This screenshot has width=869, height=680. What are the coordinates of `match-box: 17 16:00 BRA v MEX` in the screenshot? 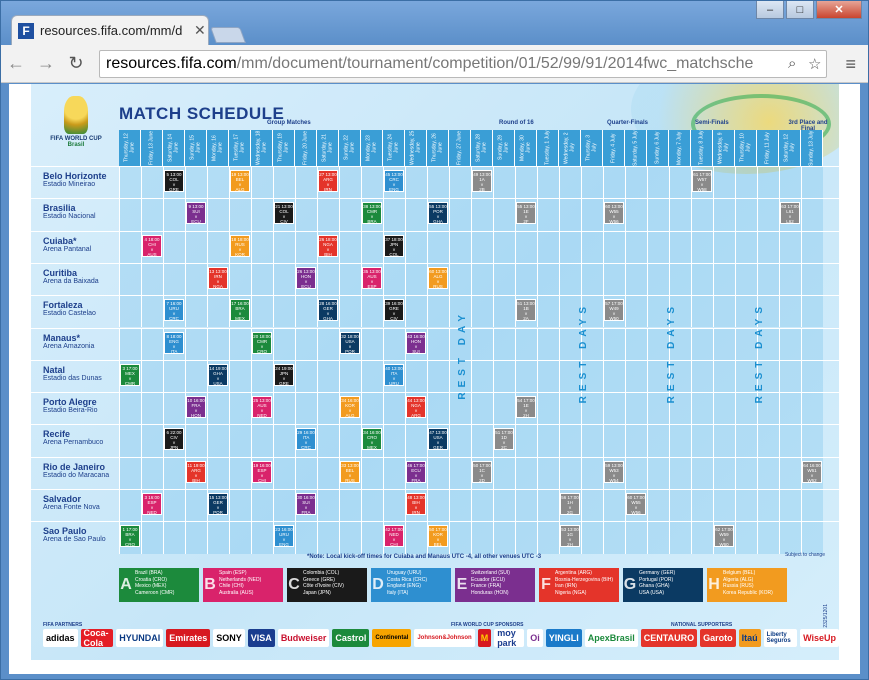 It's located at (240, 310).